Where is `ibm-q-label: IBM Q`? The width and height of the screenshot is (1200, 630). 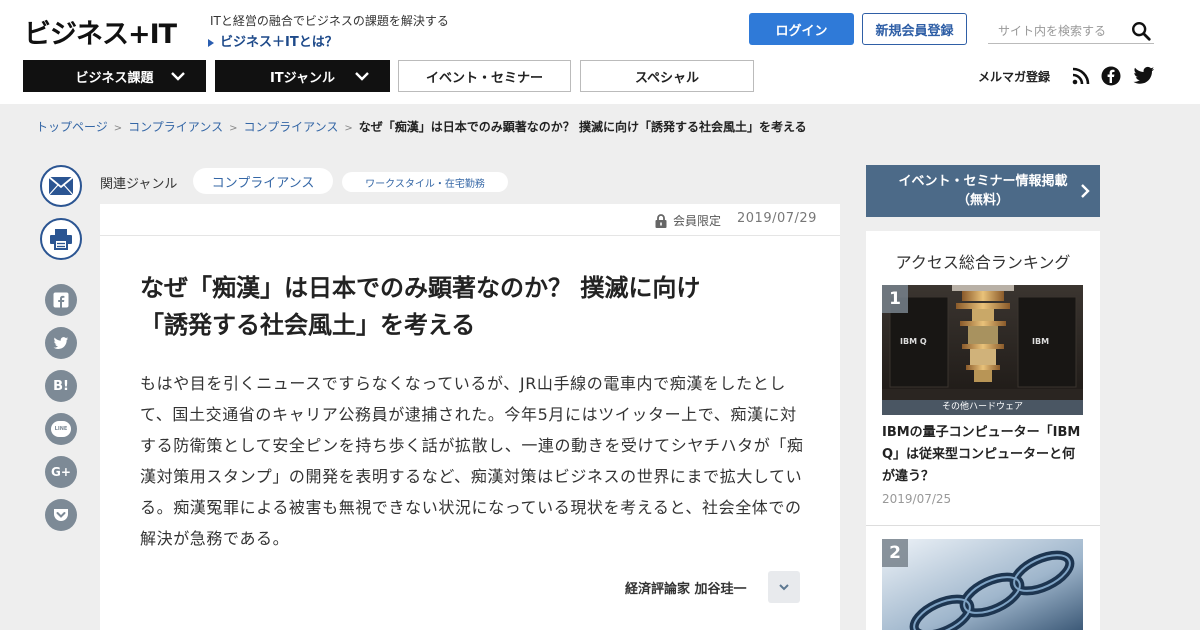 ibm-q-label: IBM Q is located at coordinates (913, 341).